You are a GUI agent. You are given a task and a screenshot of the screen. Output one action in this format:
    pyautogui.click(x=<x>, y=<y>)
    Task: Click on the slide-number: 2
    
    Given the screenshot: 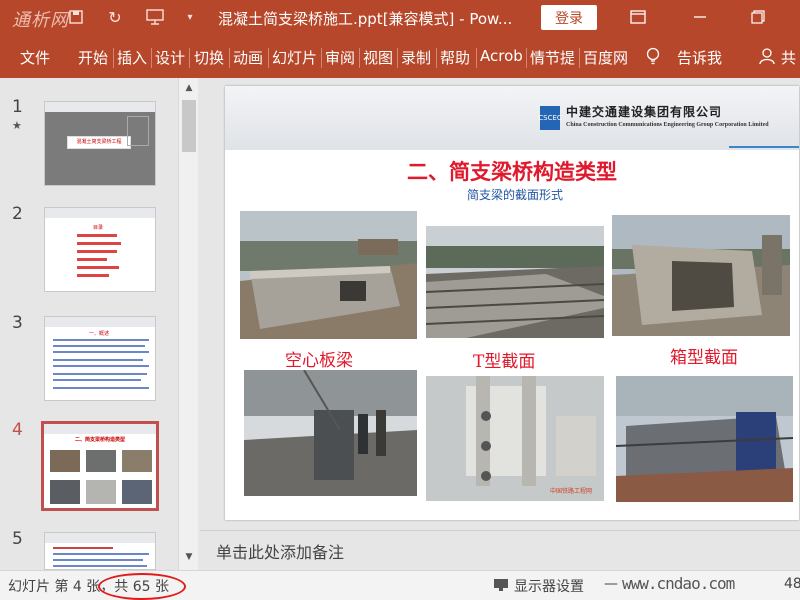 What is the action you would take?
    pyautogui.click(x=17, y=214)
    